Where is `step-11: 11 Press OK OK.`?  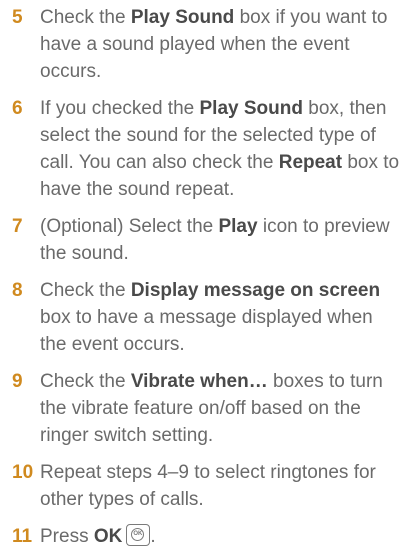 step-11: 11 Press OK OK. is located at coordinates (207, 536).